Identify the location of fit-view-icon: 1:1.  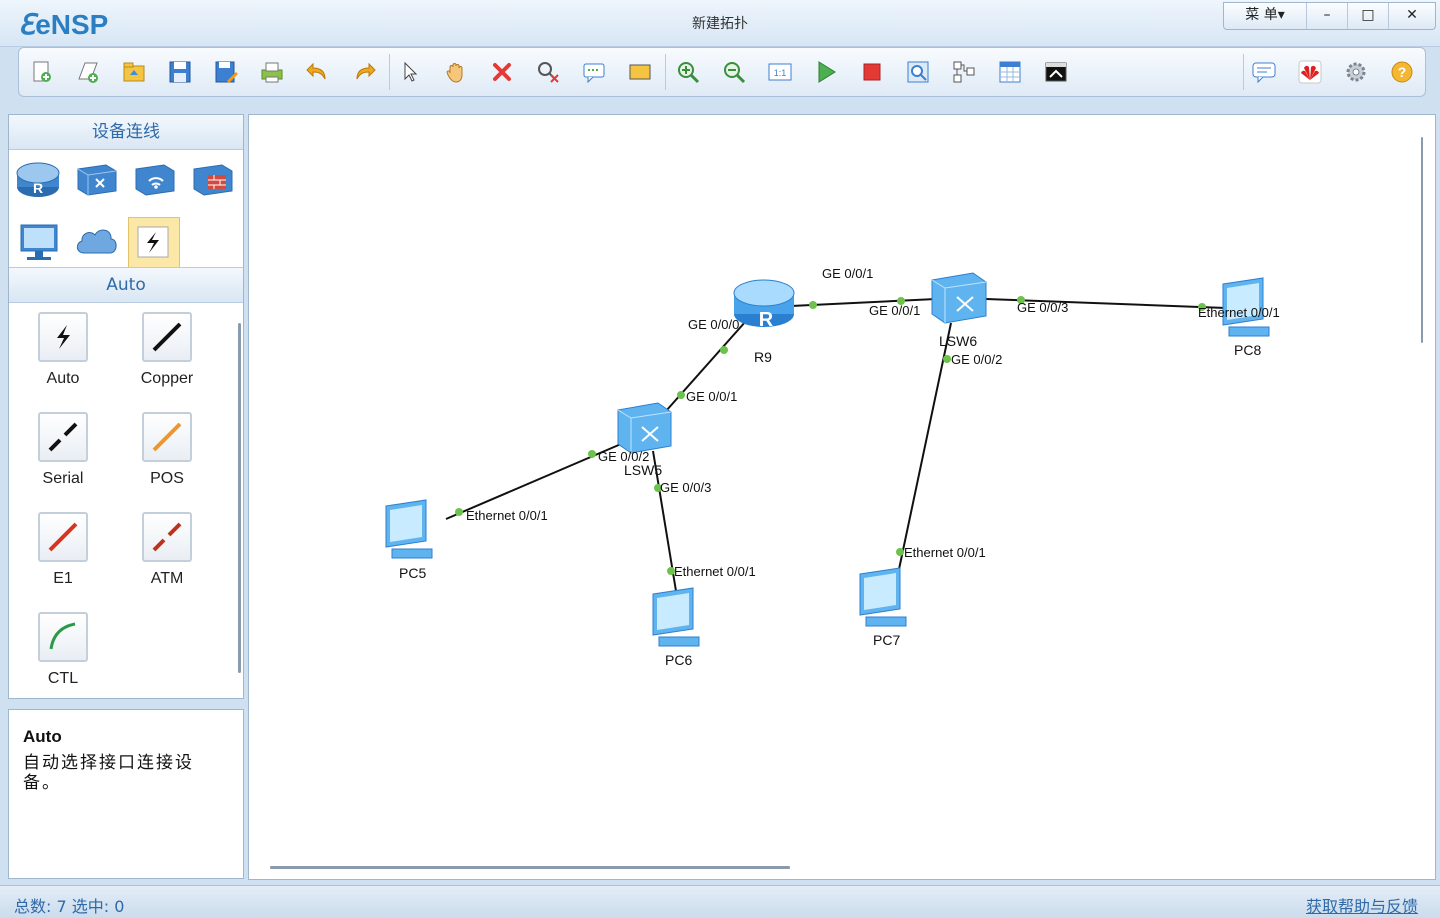
(780, 72).